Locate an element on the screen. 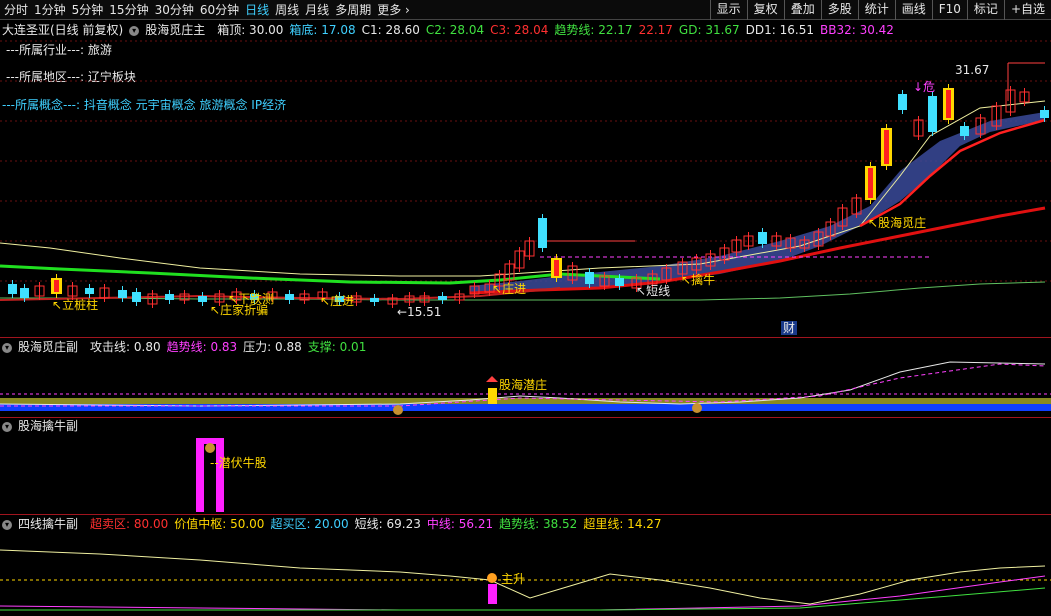 Image resolution: width=1051 pixels, height=616 pixels. p4-signal-bar is located at coordinates (492, 594).